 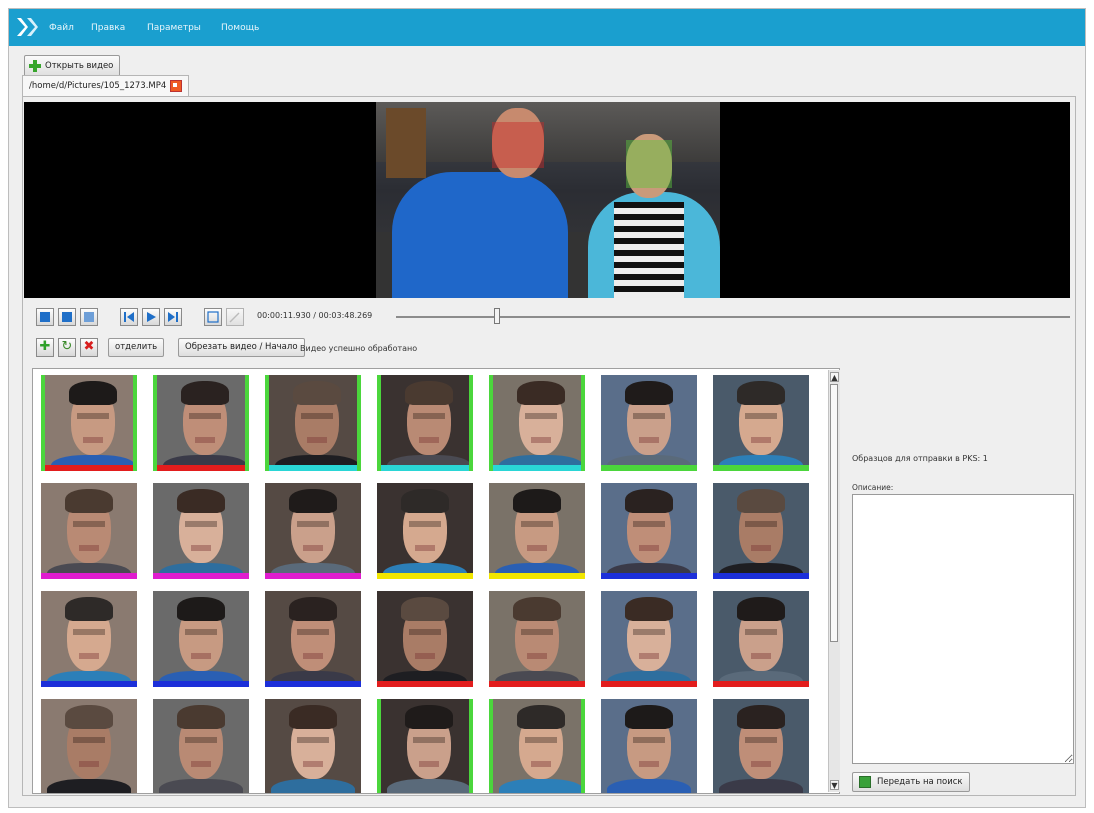 I want to click on draw-button, so click(x=235, y=317).